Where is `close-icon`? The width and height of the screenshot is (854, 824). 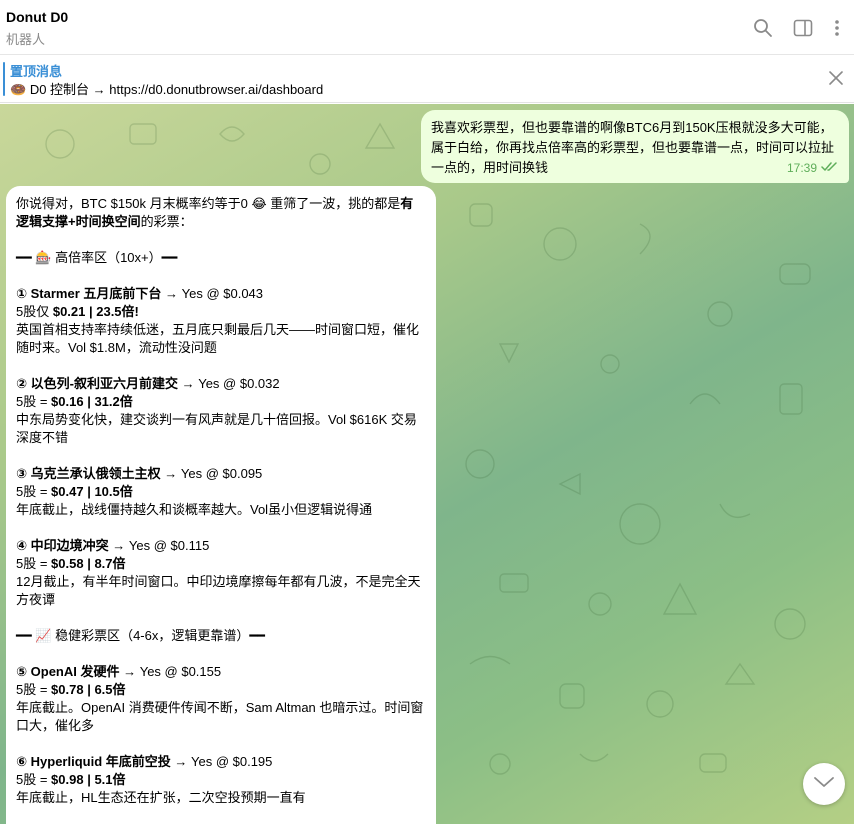
close-icon is located at coordinates (836, 78).